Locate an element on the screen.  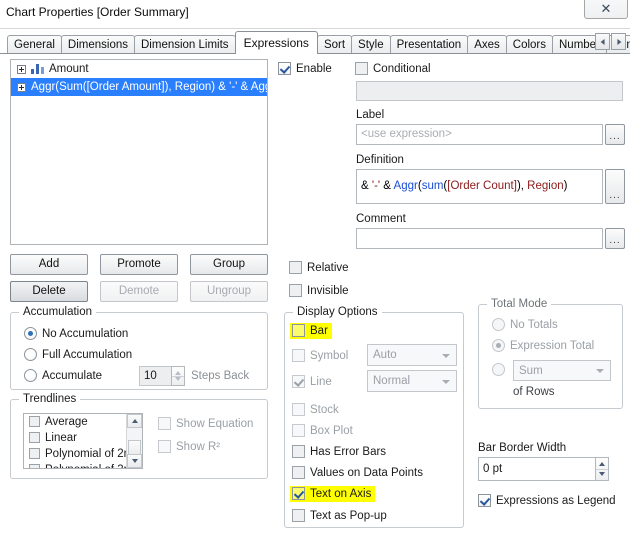
invisible-checkbox: Invisible is located at coordinates (319, 291).